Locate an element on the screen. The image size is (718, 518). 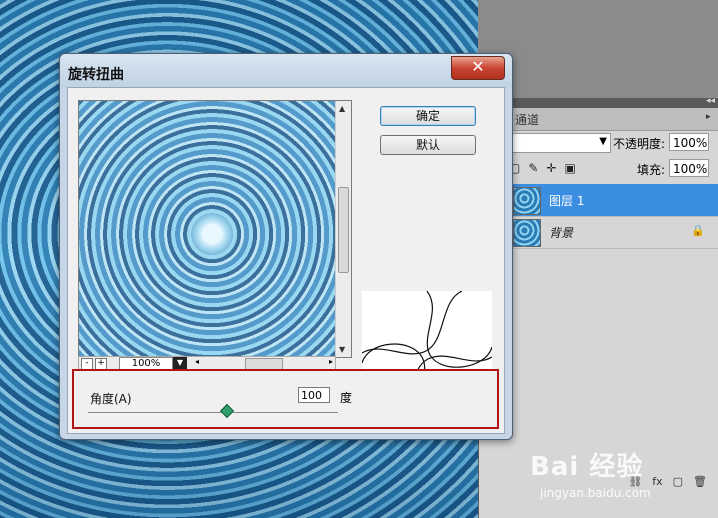
dropdown-arrow-icon: ▼ is located at coordinates (603, 141).